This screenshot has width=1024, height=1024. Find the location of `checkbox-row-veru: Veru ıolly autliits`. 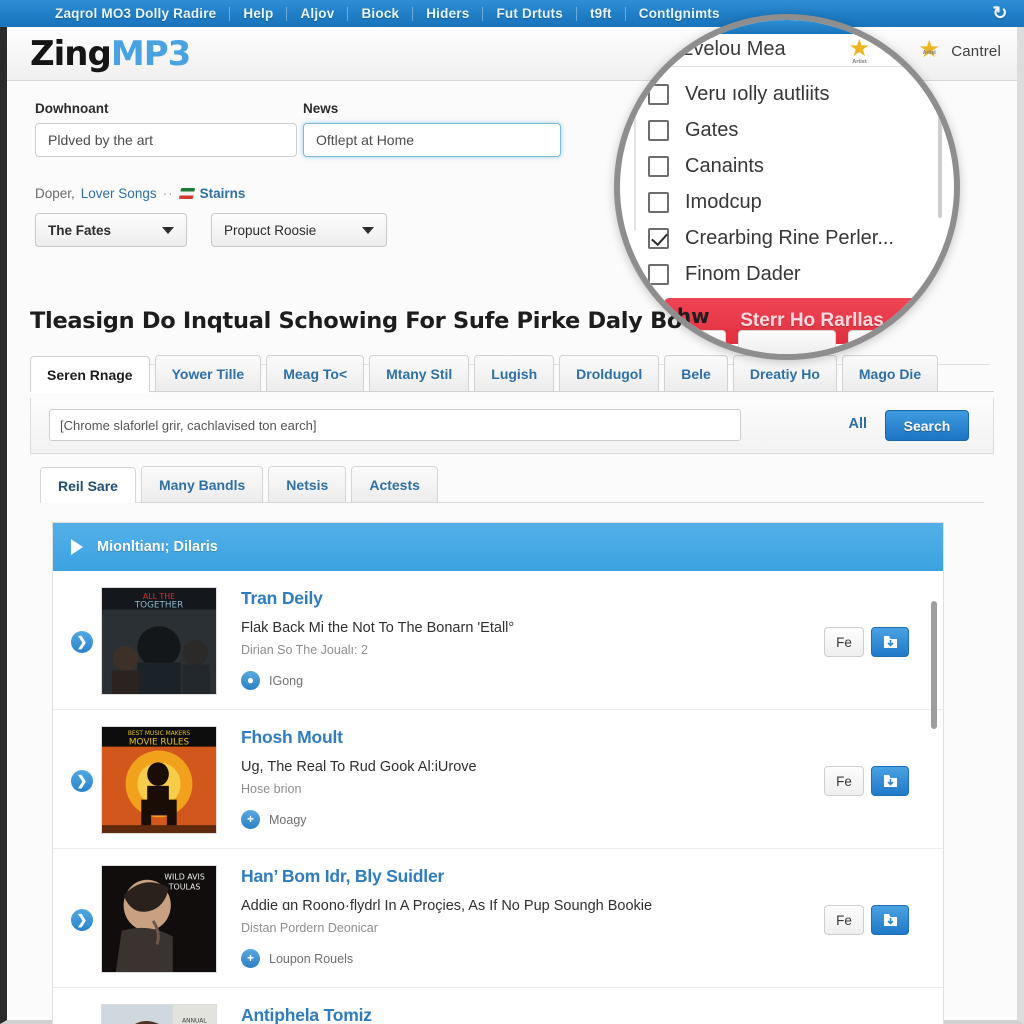

checkbox-row-veru: Veru ıolly autliits is located at coordinates (792, 94).